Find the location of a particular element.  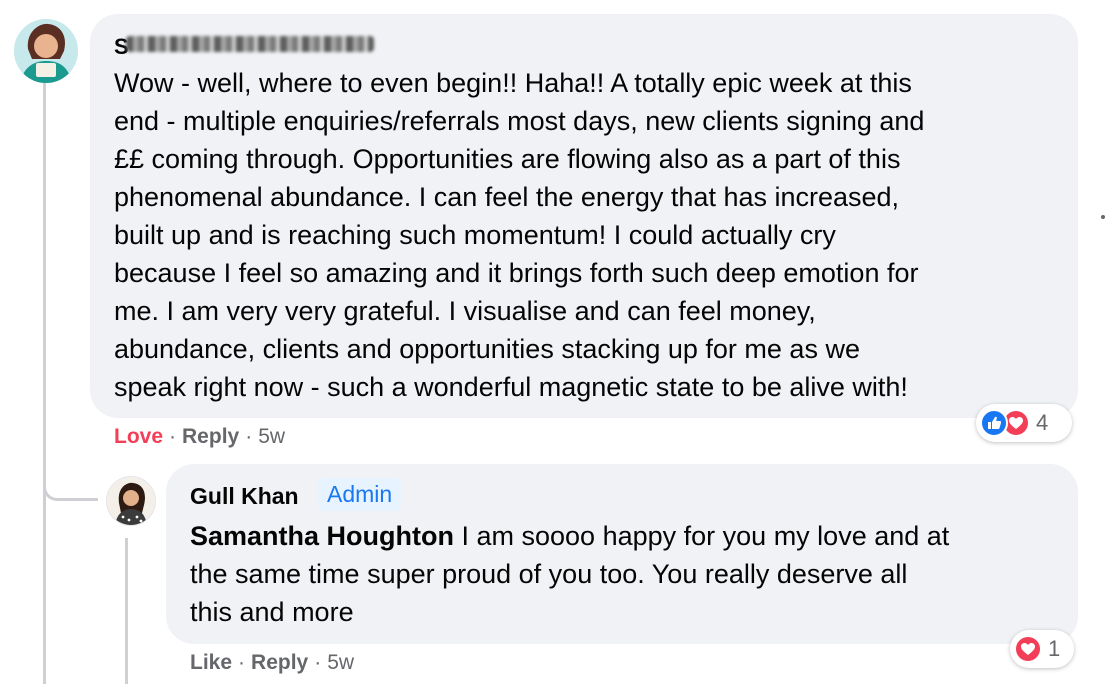

thread-line-main is located at coordinates (44, 383).